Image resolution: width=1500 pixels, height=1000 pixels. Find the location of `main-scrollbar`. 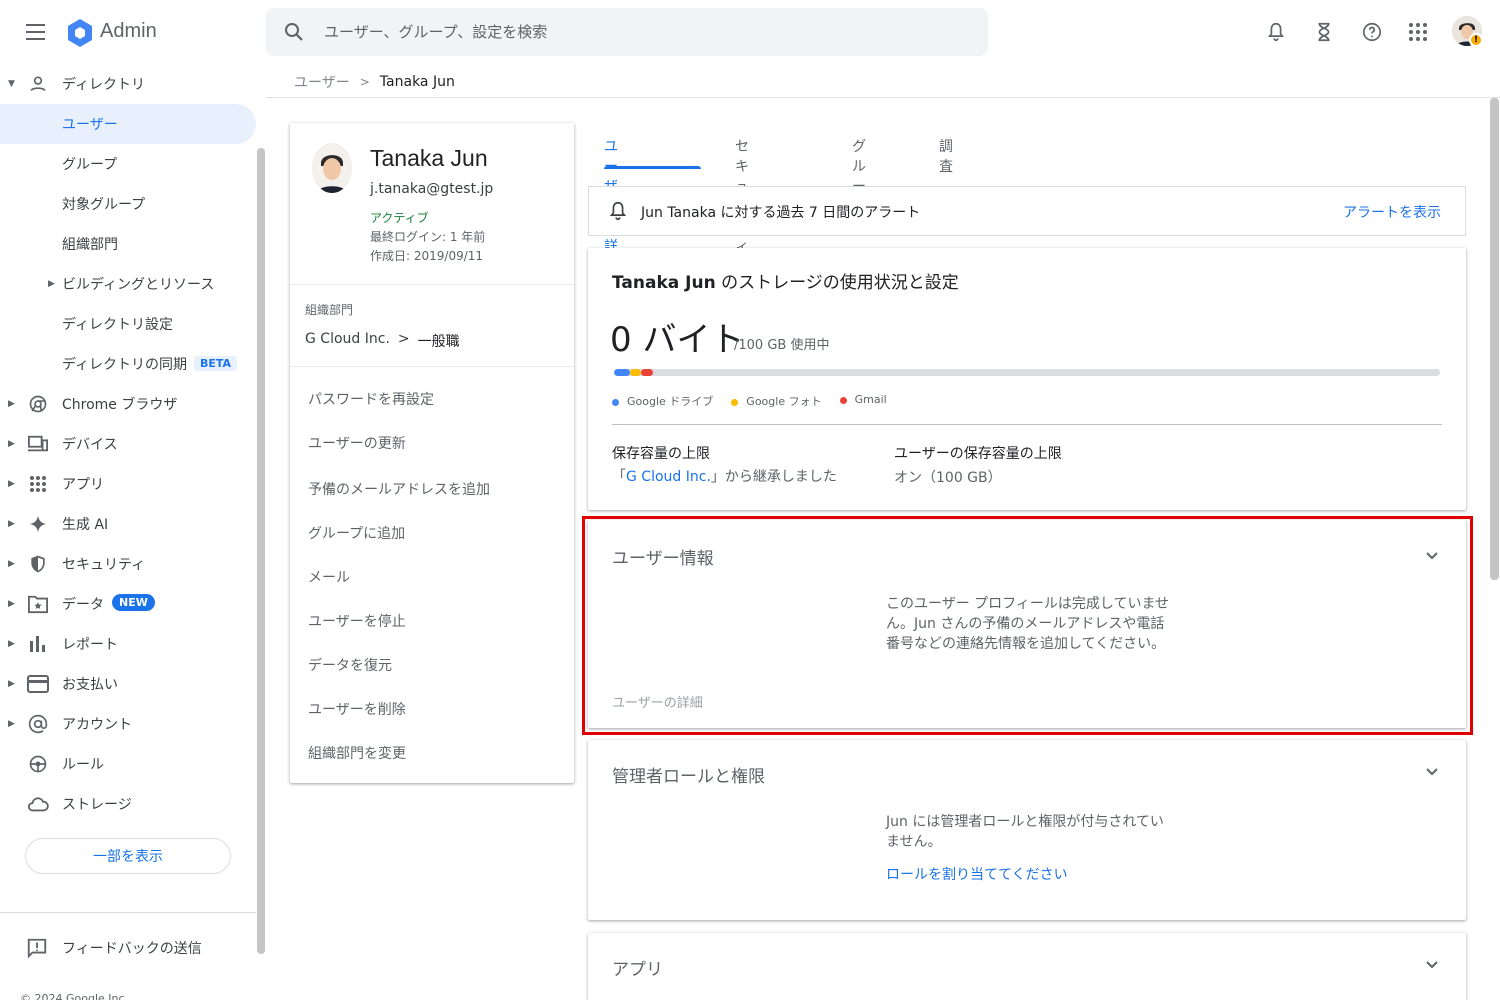

main-scrollbar is located at coordinates (1494, 339).